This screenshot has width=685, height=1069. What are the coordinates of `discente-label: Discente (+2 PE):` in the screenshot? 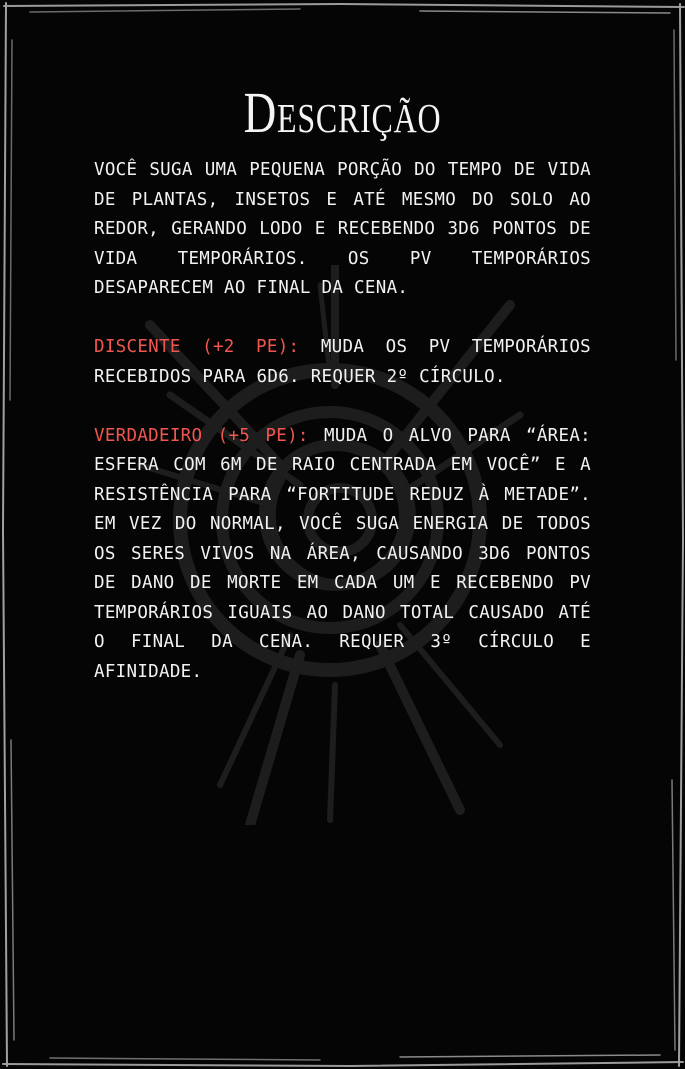 It's located at (197, 347).